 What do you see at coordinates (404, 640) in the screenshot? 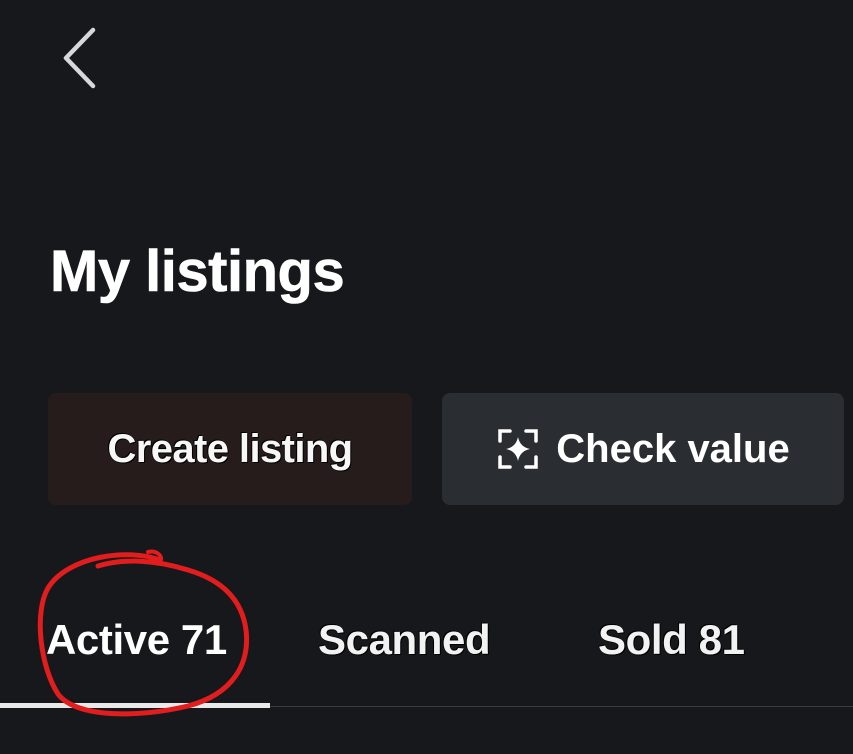
I see `tab-scanned: Scanned` at bounding box center [404, 640].